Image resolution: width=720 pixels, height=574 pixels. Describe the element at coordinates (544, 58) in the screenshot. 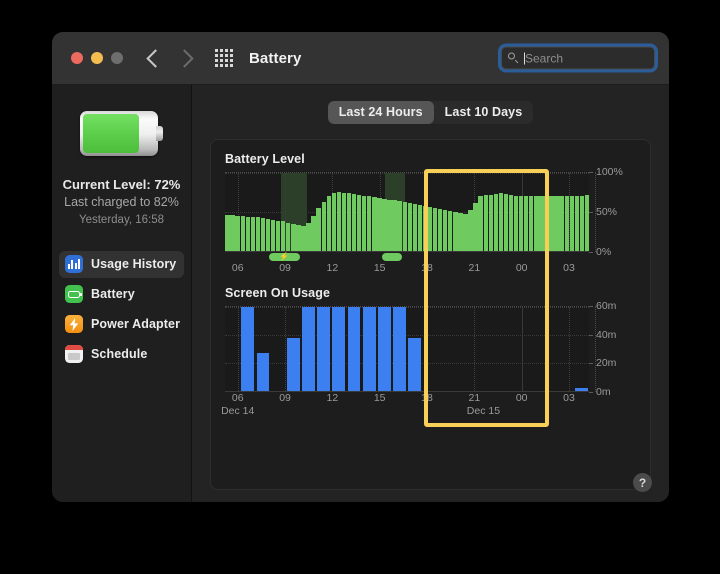

I see `search-placeholder: Search` at that location.